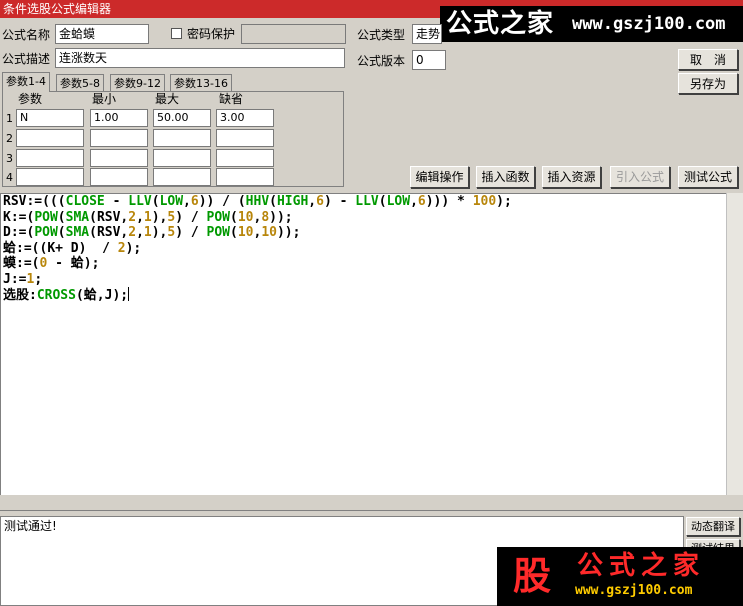  I want to click on param-max-cell: 50.00, so click(182, 118).